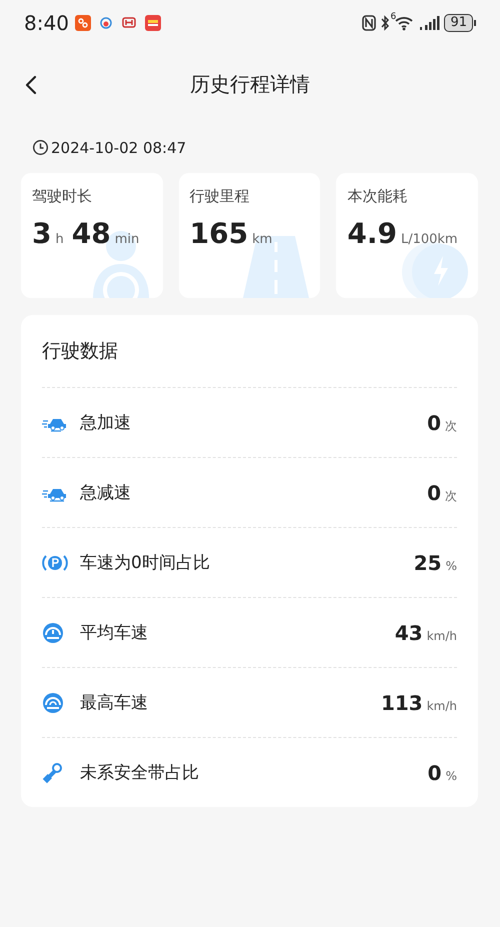 The image size is (500, 927). I want to click on wifi-icon, so click(404, 23).